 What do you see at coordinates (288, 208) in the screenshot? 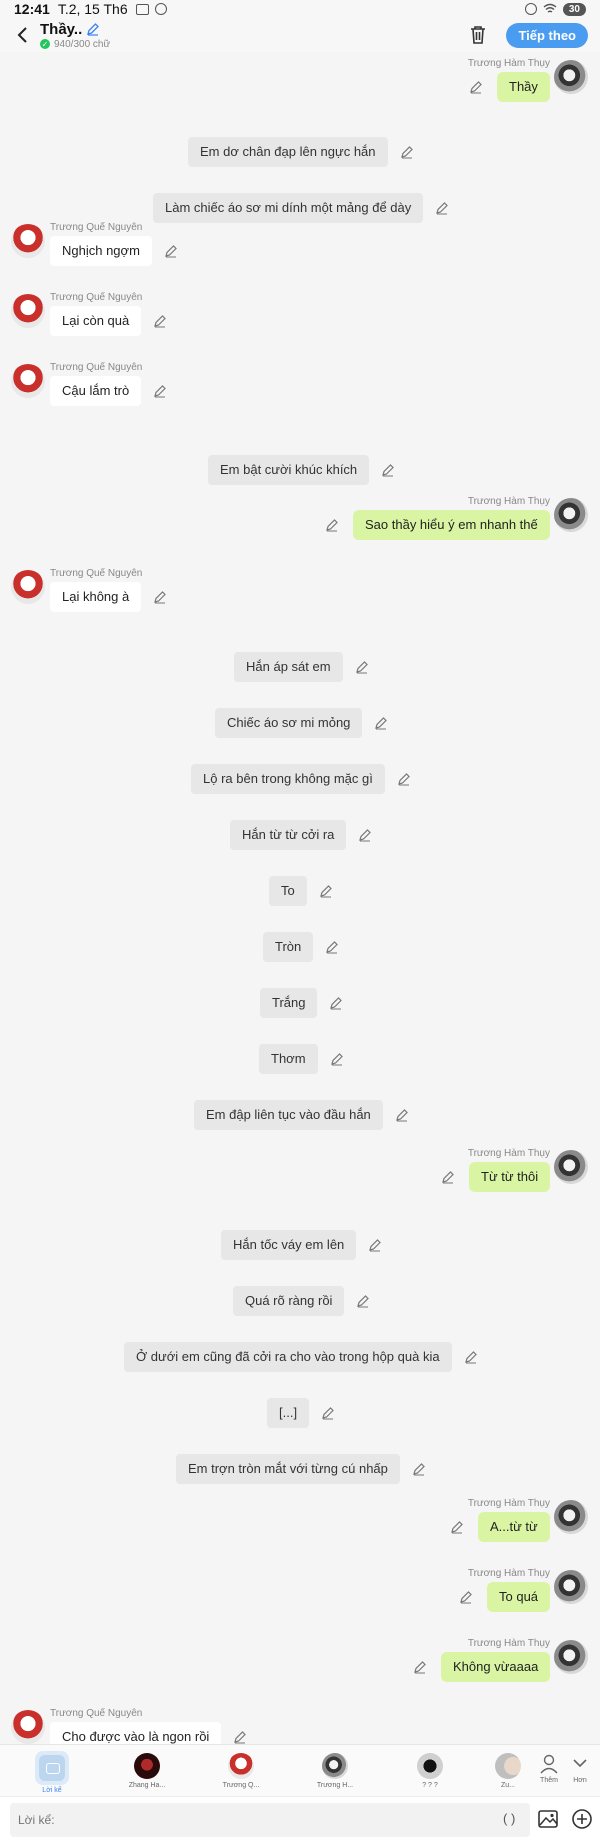
I see `narration-bubble: Làm chiếc áo sơ mi dính một mảng để dày` at bounding box center [288, 208].